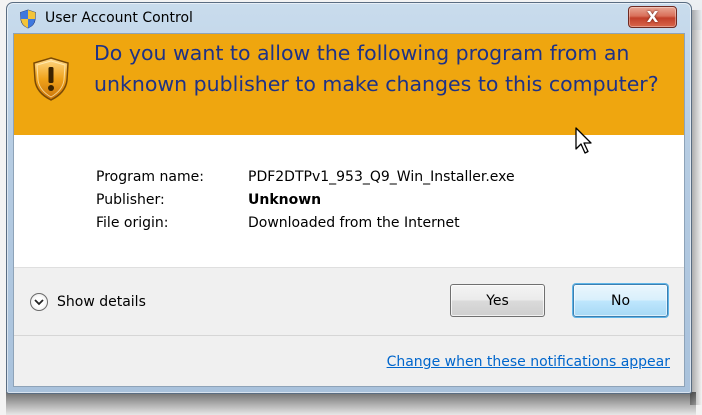 This screenshot has height=415, width=702. I want to click on file-origin-value: Downloaded from the Internet, so click(354, 223).